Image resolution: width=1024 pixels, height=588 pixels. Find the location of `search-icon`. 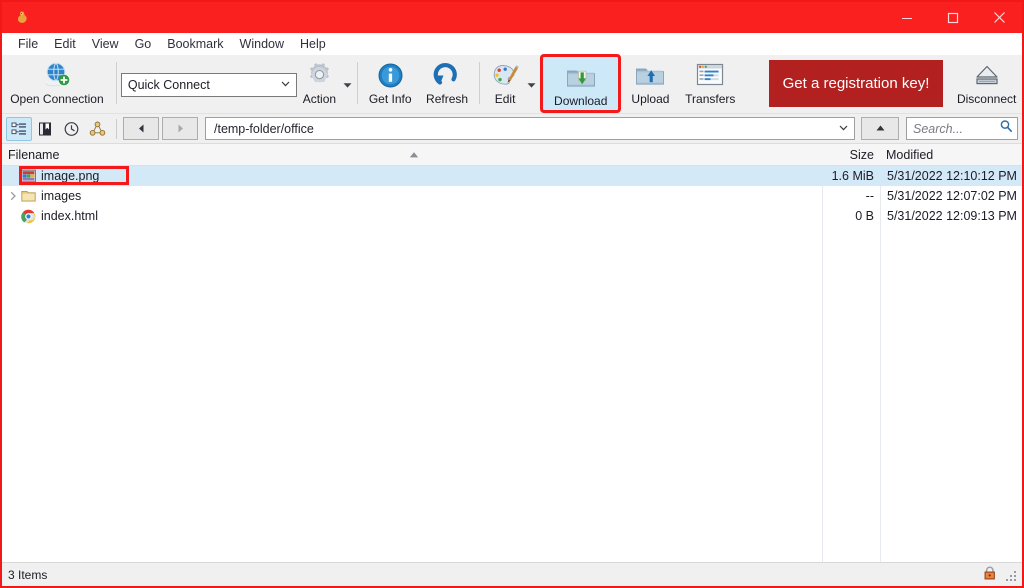

search-icon is located at coordinates (1006, 128).